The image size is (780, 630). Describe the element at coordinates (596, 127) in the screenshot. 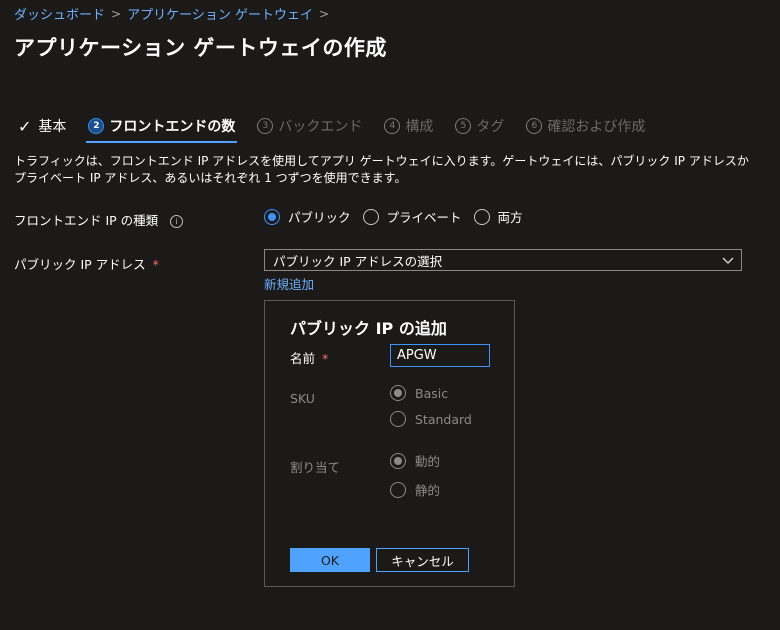

I see `tab-label: 確認および作成` at that location.